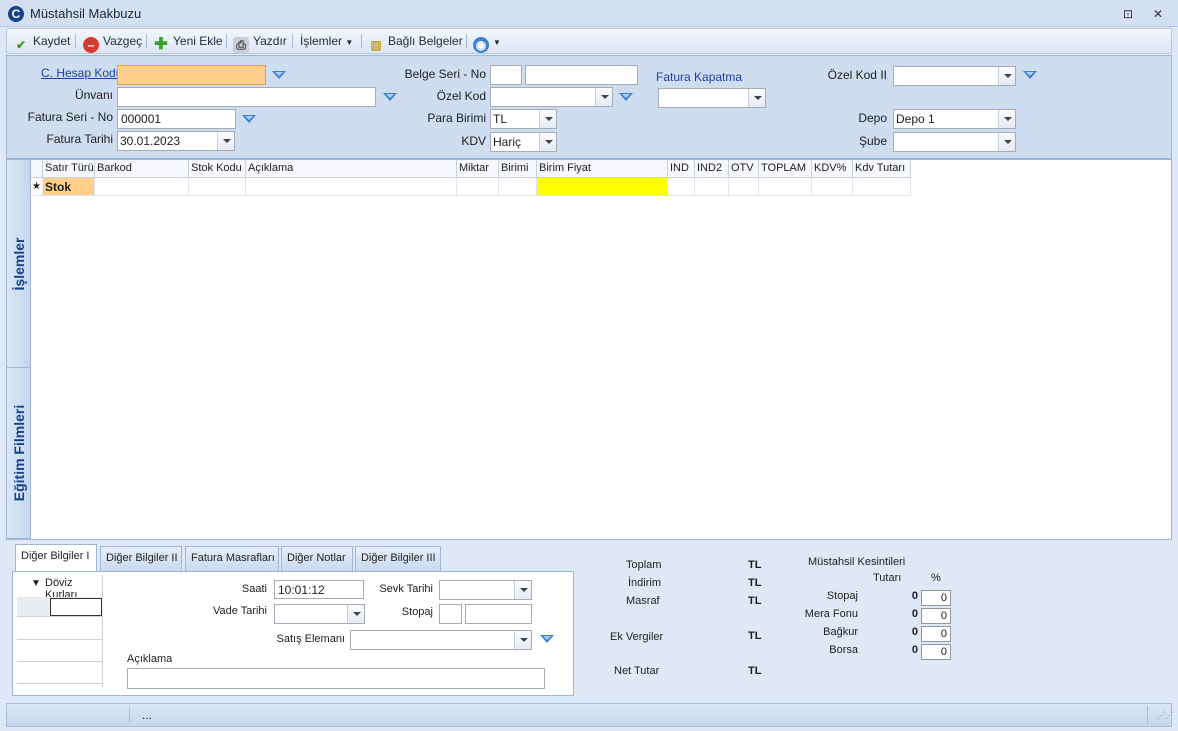 The image size is (1178, 731). I want to click on column-header: Barkod, so click(142, 169).